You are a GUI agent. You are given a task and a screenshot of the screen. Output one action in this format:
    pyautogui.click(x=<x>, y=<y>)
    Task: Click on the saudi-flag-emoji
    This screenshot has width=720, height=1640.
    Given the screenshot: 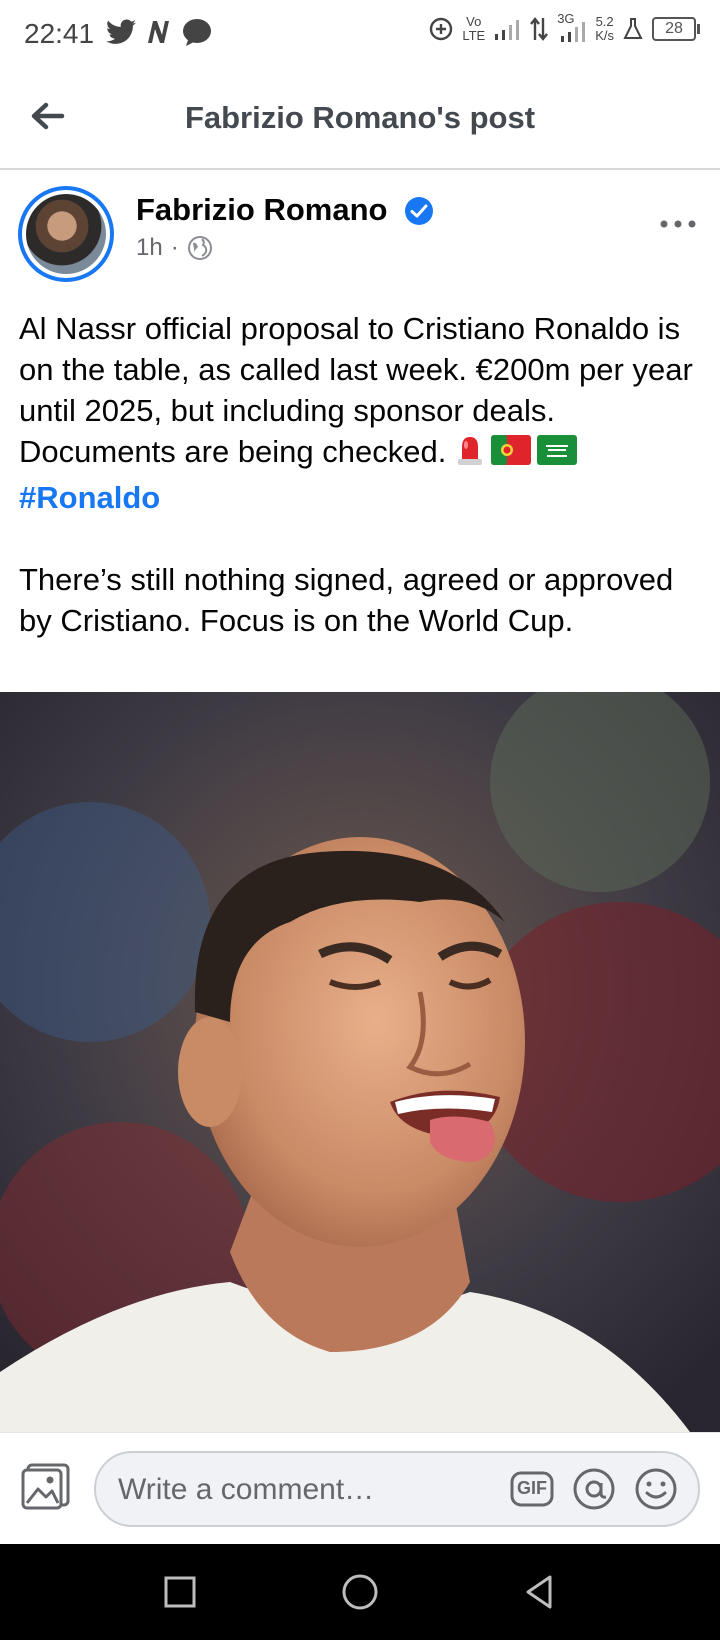 What is the action you would take?
    pyautogui.click(x=556, y=454)
    